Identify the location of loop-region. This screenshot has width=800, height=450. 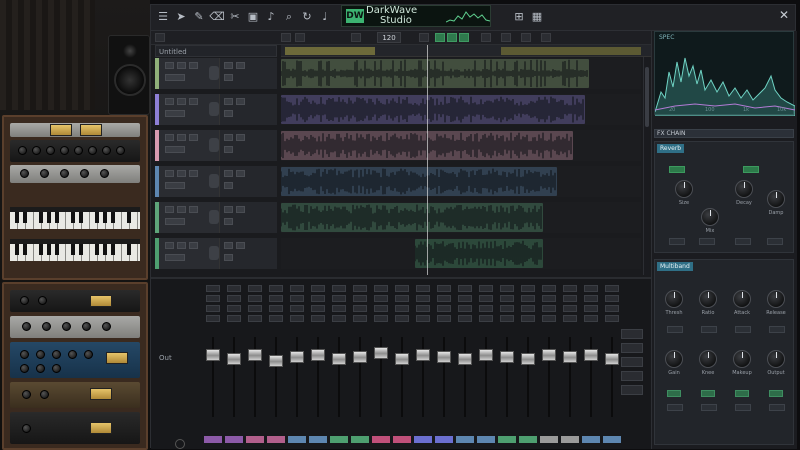
(330, 51).